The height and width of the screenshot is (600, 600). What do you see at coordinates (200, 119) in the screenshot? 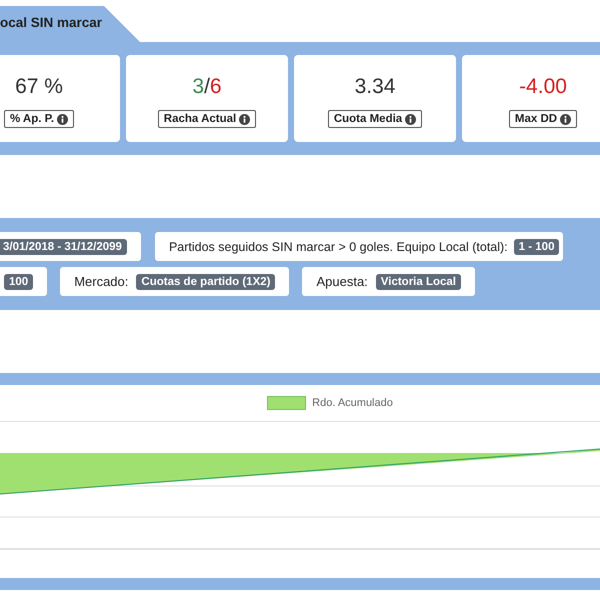
I see `label-text: Racha Actual` at bounding box center [200, 119].